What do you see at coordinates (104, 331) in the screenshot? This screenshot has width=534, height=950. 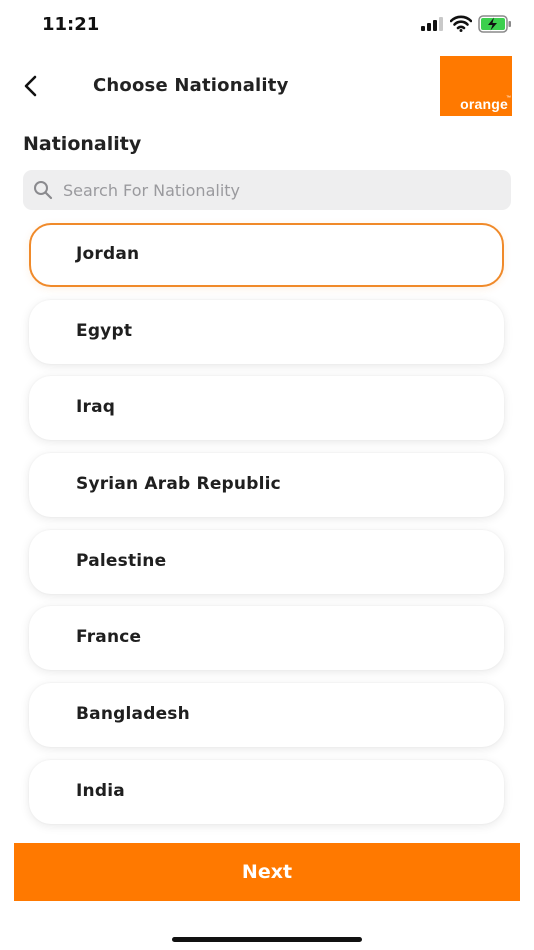 I see `list-item-label: Egypt` at bounding box center [104, 331].